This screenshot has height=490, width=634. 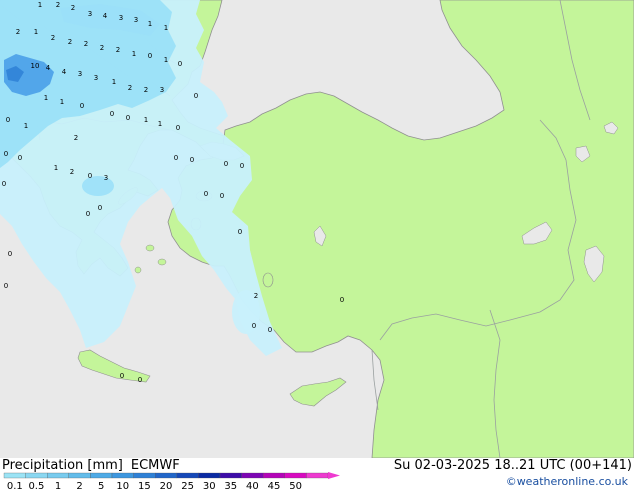 I want to click on precip-value-label: 10, so click(x=35, y=66).